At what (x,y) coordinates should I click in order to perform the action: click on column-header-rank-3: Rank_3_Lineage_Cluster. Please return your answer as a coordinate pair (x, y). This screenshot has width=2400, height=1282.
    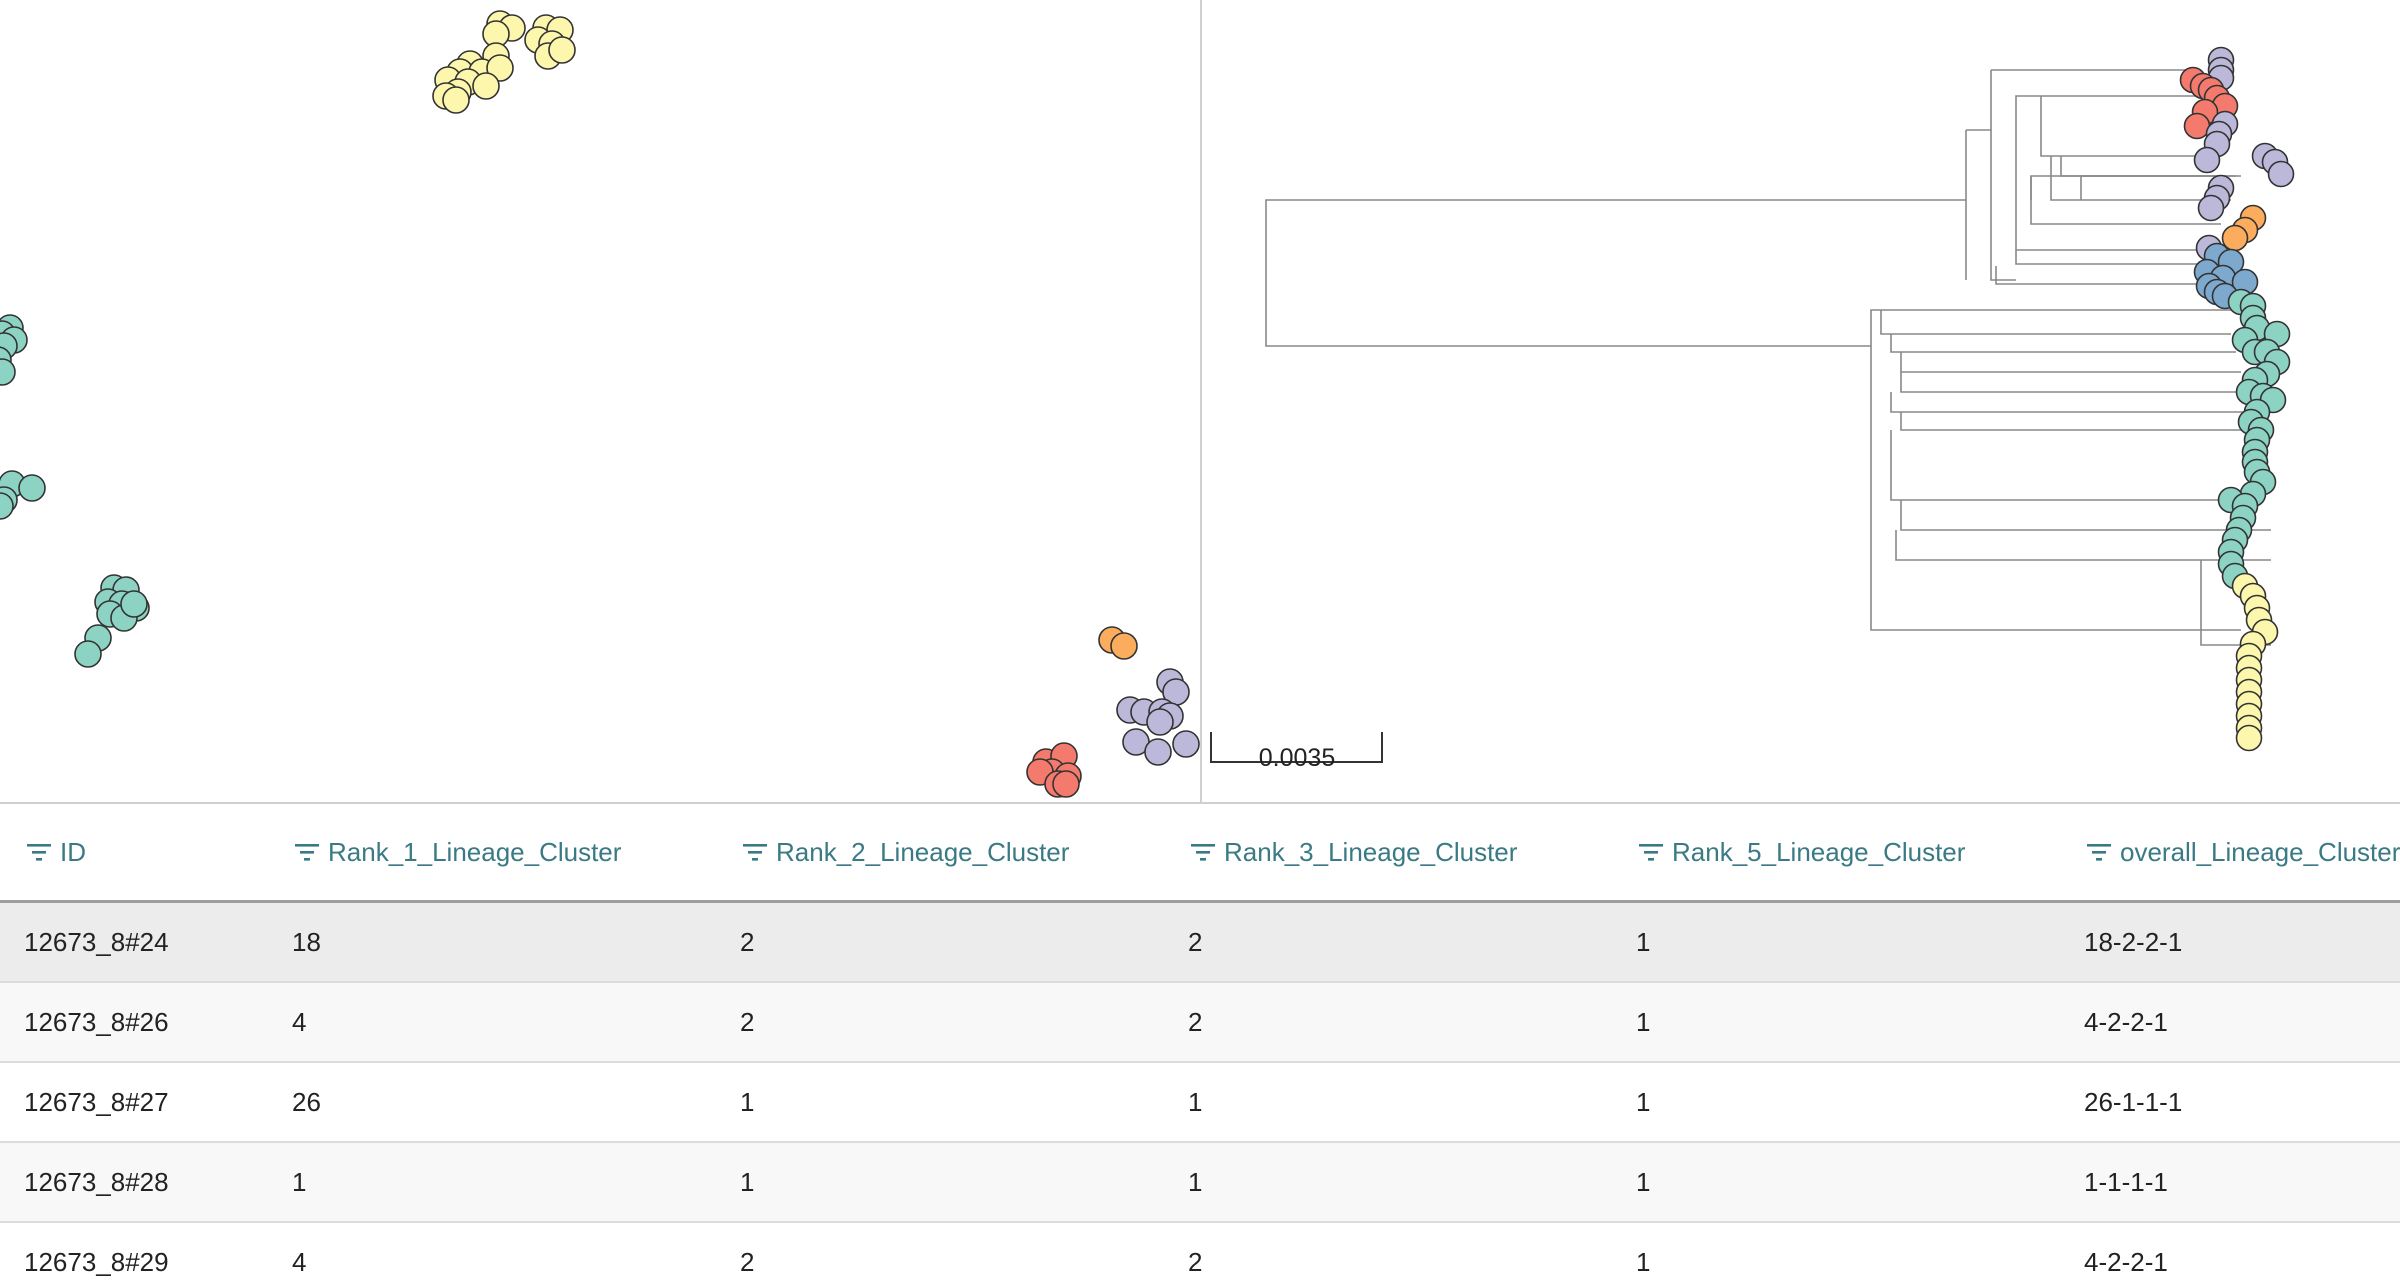
    Looking at the image, I should click on (1388, 853).